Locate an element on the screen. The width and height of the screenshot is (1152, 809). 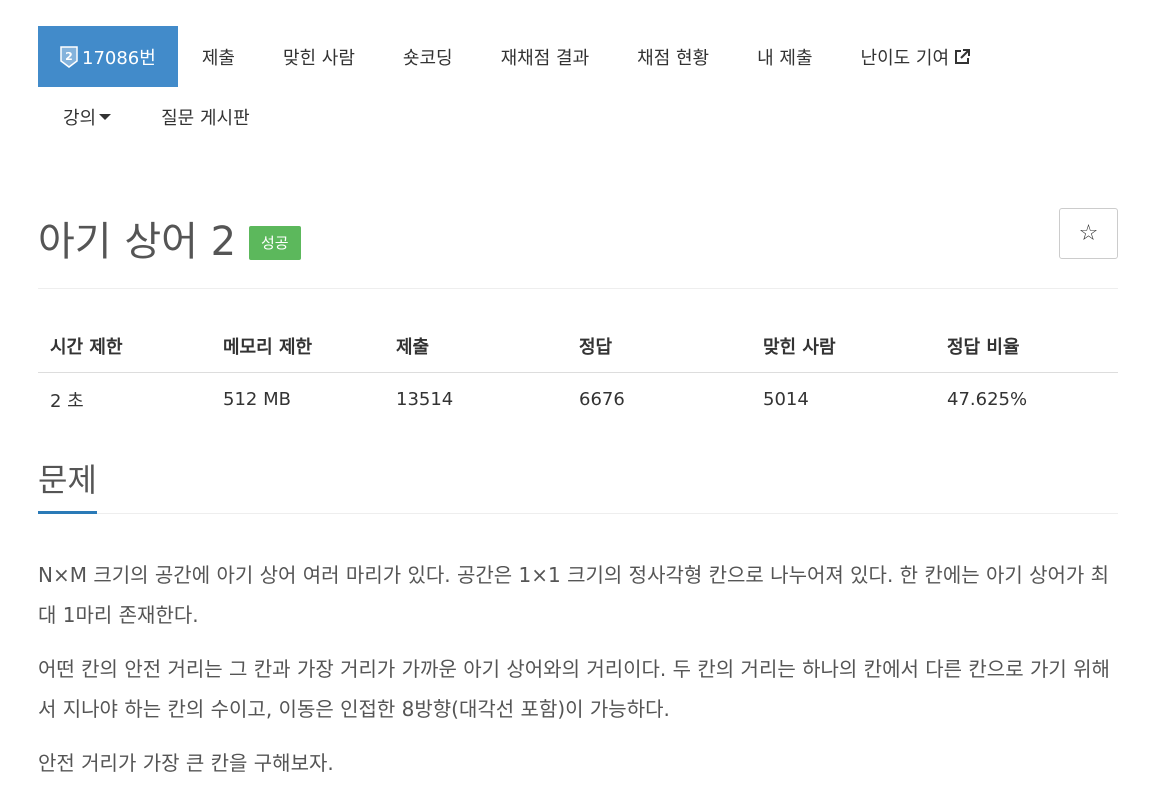
external-link-icon is located at coordinates (963, 56).